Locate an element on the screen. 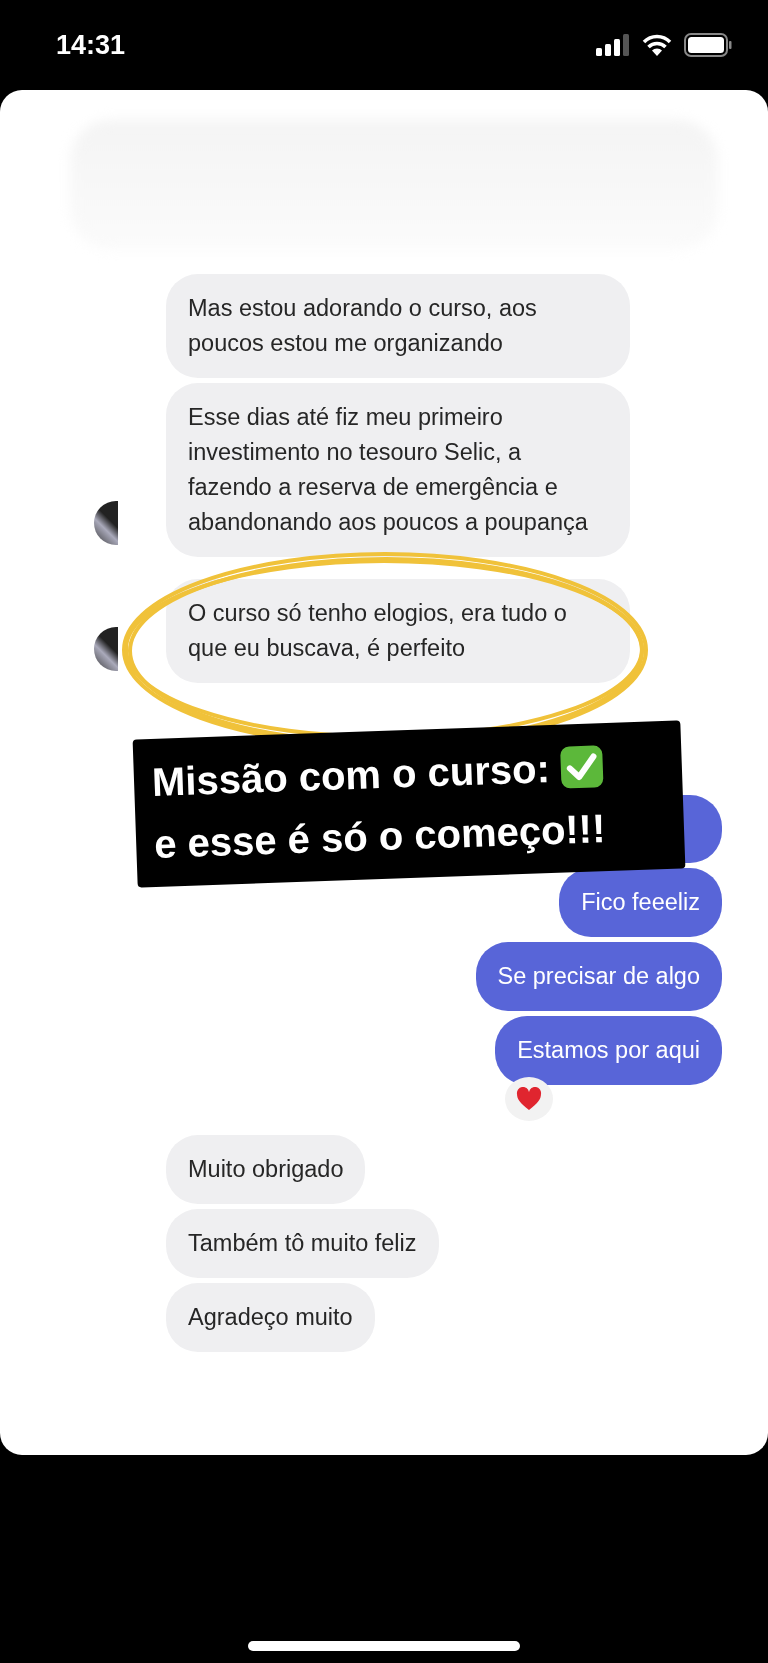 The image size is (768, 1663). message-bubble: Também tô muito feliz is located at coordinates (302, 1243).